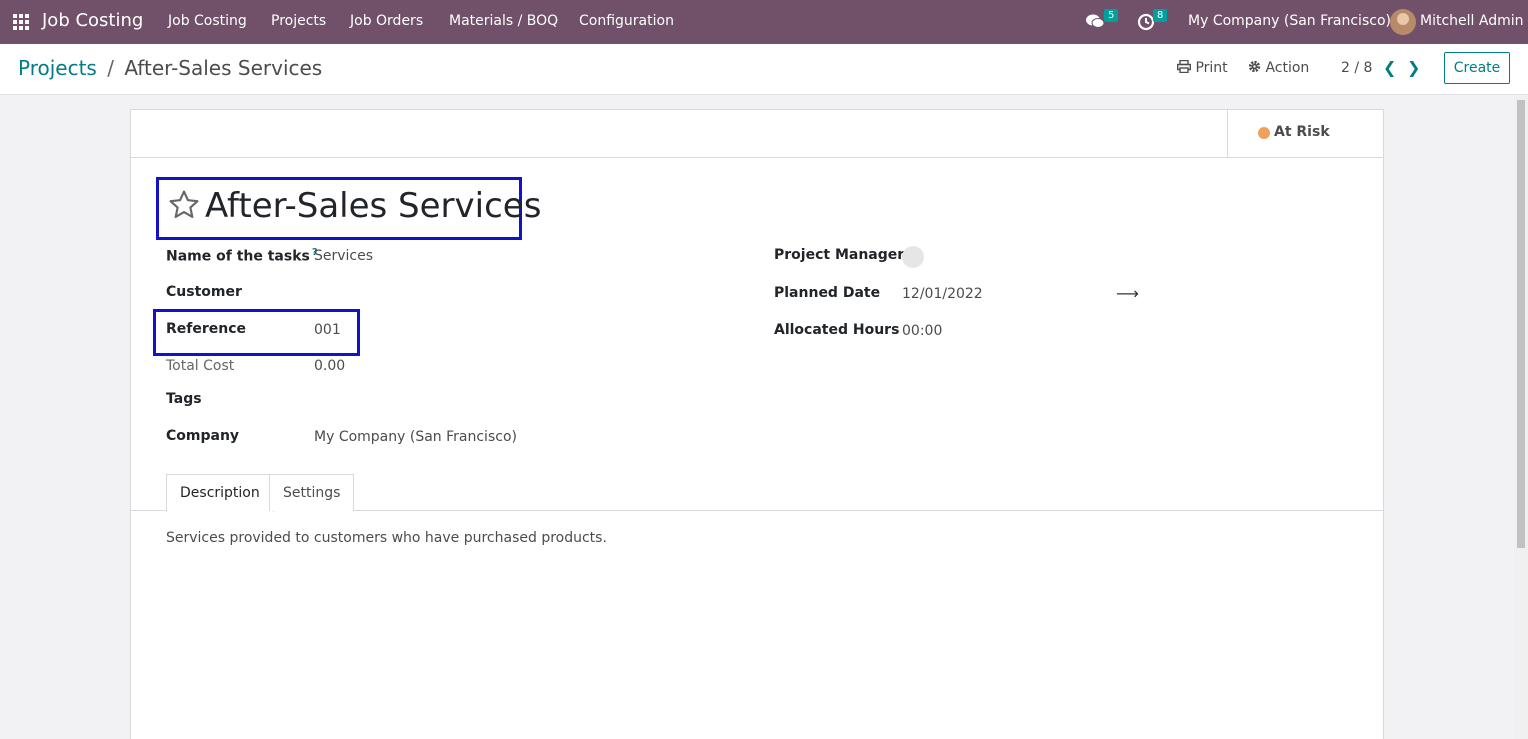 This screenshot has width=1528, height=739. I want to click on apps-menu-icon, so click(21, 22).